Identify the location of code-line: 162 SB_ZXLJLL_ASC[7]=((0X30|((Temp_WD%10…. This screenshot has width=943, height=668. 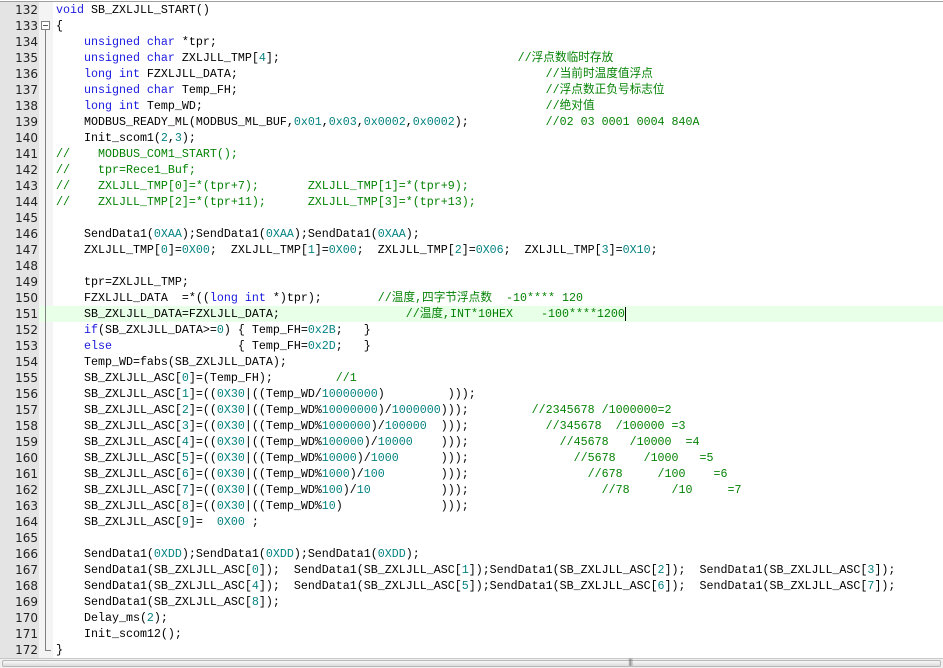
(471, 490).